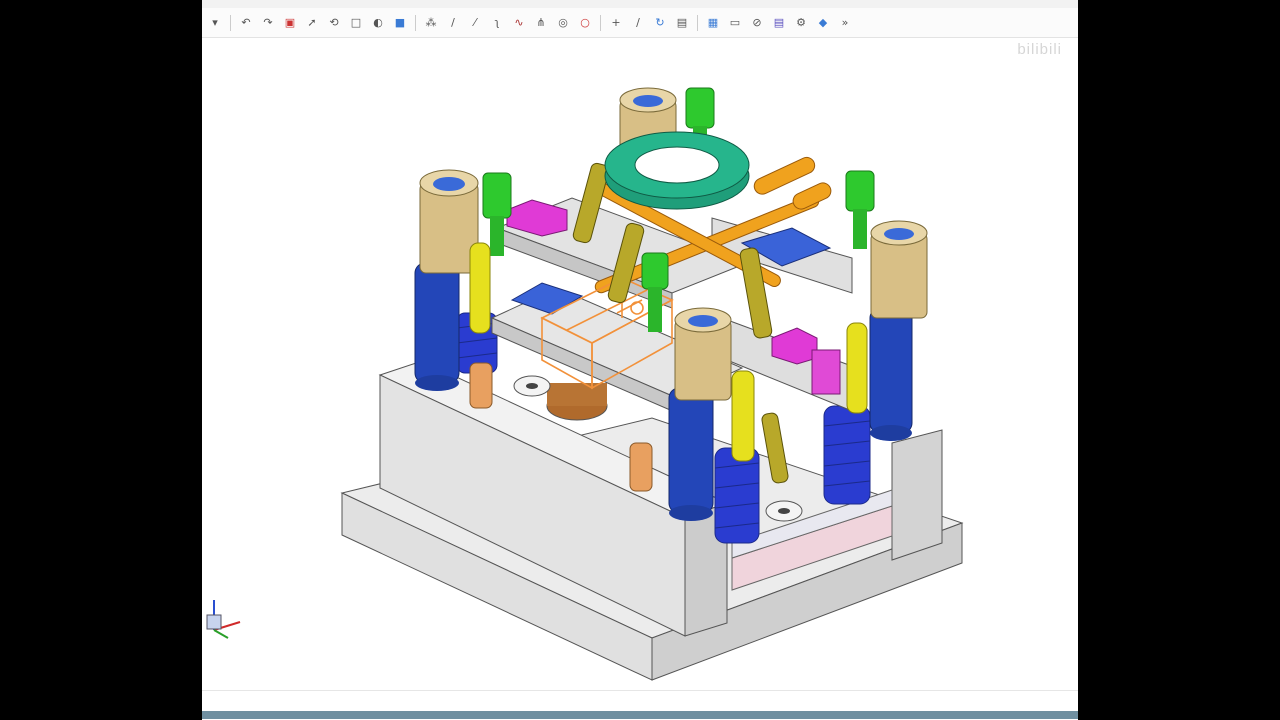 This screenshot has height=720, width=1280. I want to click on dropdown-icon: ▾, so click(215, 23).